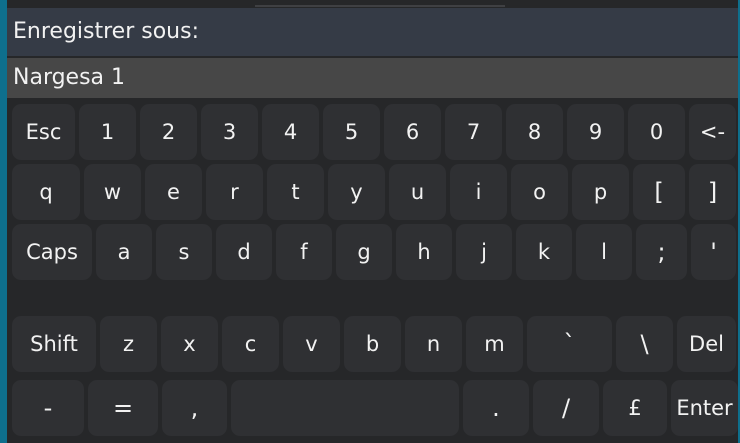 The height and width of the screenshot is (443, 740). I want to click on key-f: f, so click(304, 252).